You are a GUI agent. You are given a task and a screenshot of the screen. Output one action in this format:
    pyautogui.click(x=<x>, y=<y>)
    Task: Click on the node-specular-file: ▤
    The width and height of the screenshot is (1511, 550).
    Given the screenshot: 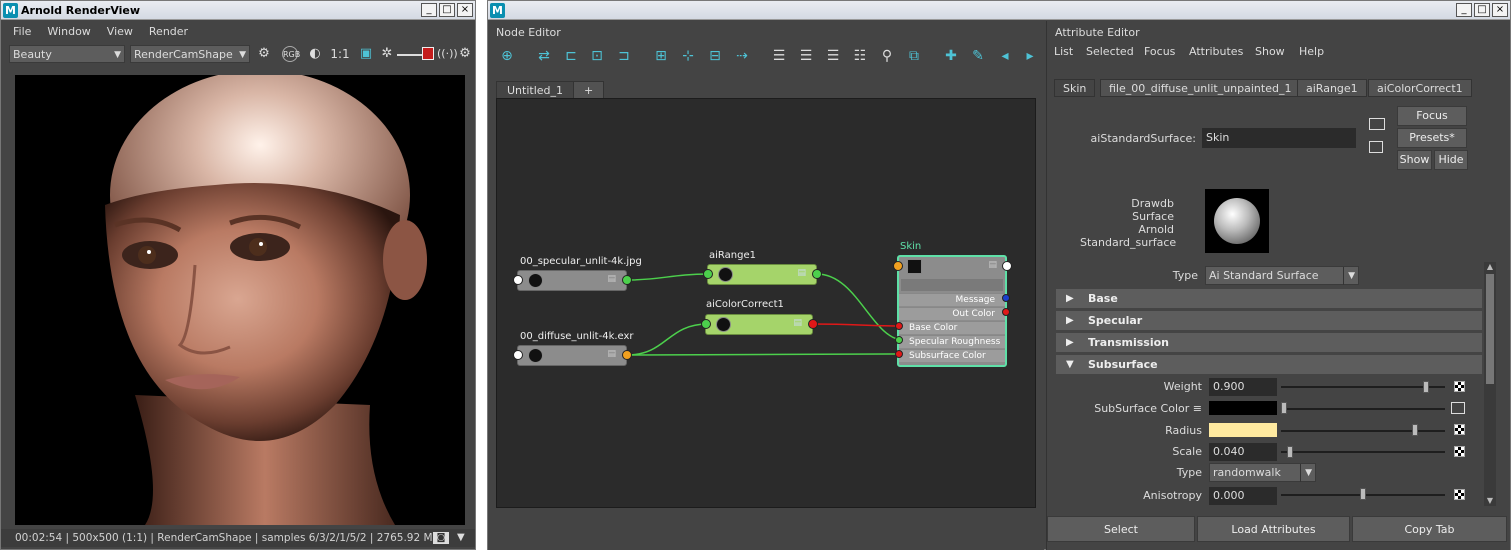 What is the action you would take?
    pyautogui.click(x=572, y=280)
    